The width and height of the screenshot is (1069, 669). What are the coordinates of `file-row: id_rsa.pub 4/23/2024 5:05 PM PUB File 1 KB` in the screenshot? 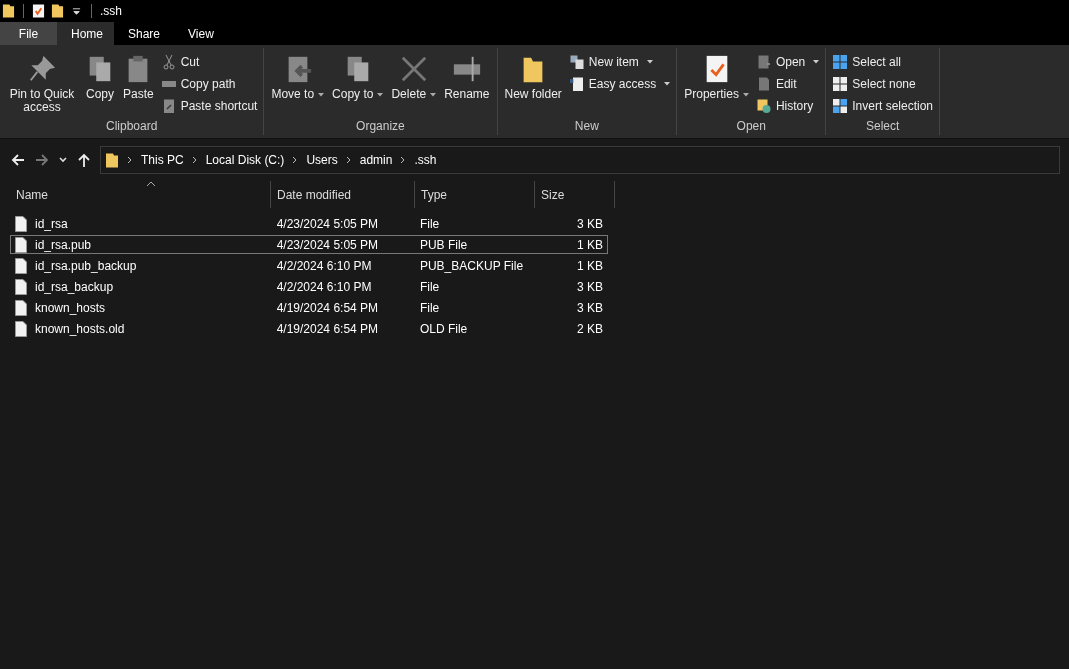 It's located at (309, 244).